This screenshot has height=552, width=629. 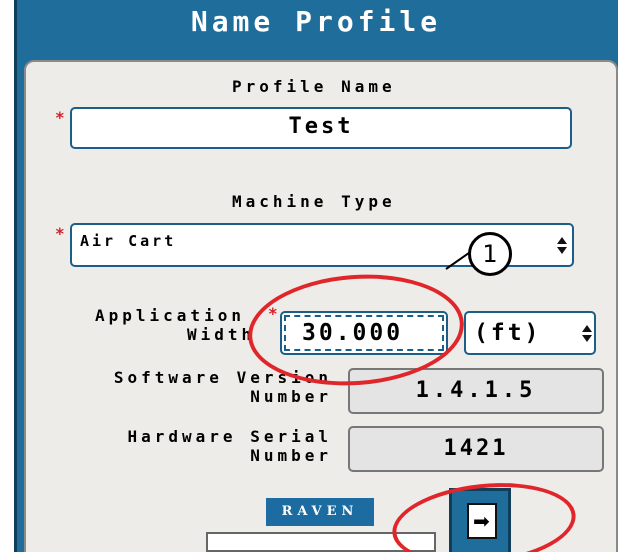 What do you see at coordinates (15, 276) in the screenshot?
I see `frame-edge` at bounding box center [15, 276].